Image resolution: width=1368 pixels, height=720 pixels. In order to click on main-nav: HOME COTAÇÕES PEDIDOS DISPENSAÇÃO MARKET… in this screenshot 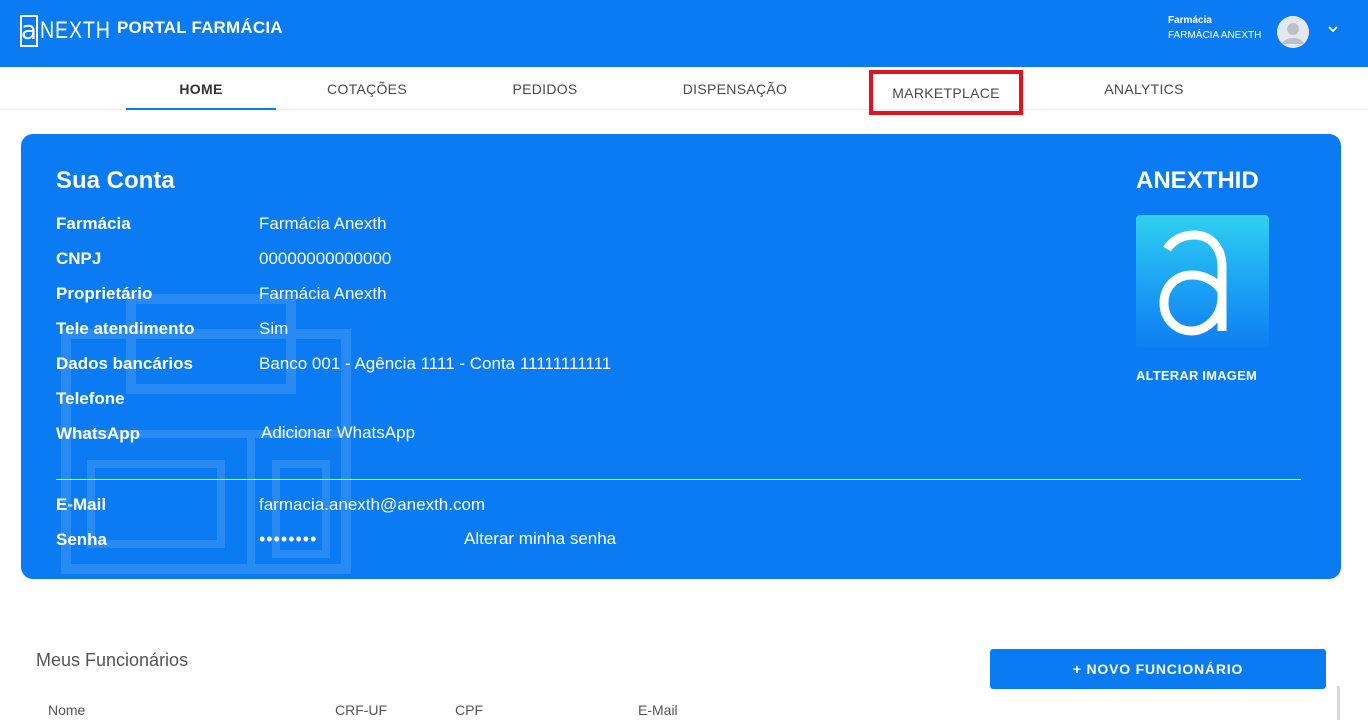, I will do `click(684, 91)`.